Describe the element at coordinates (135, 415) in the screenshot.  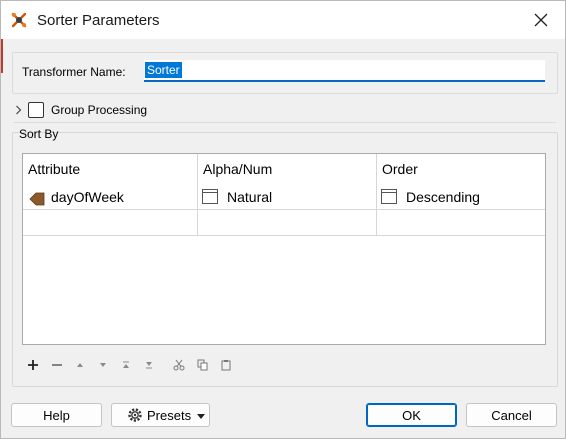
I see `gear-icon` at that location.